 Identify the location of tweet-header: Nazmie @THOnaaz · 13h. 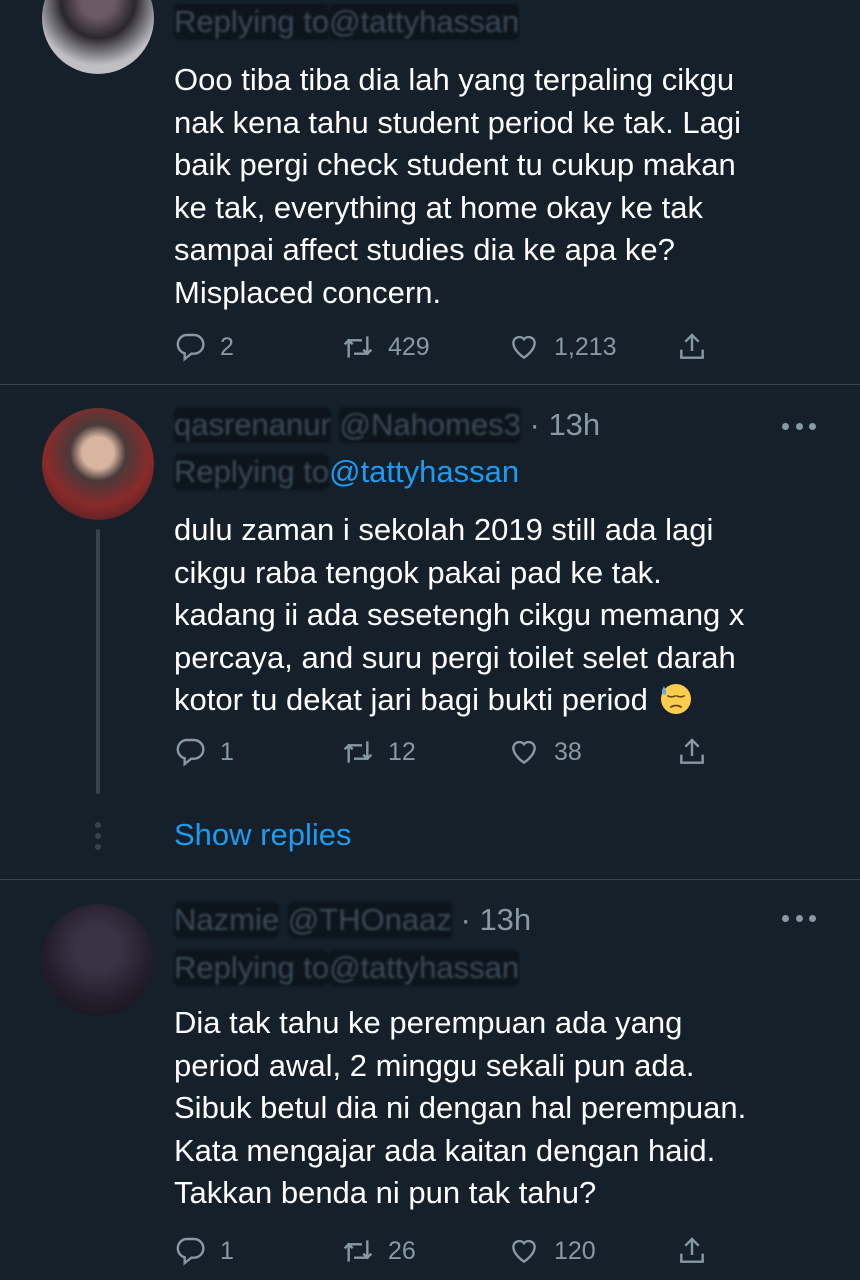
(352, 920).